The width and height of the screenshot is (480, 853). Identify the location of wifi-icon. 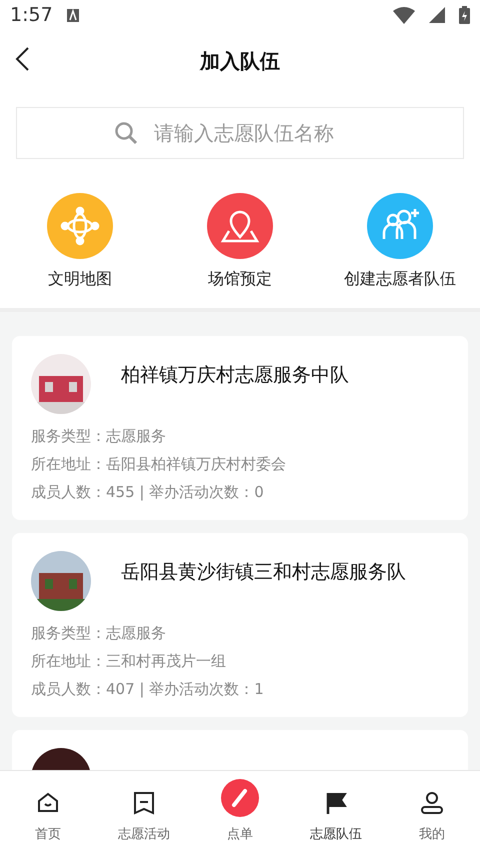
(404, 15).